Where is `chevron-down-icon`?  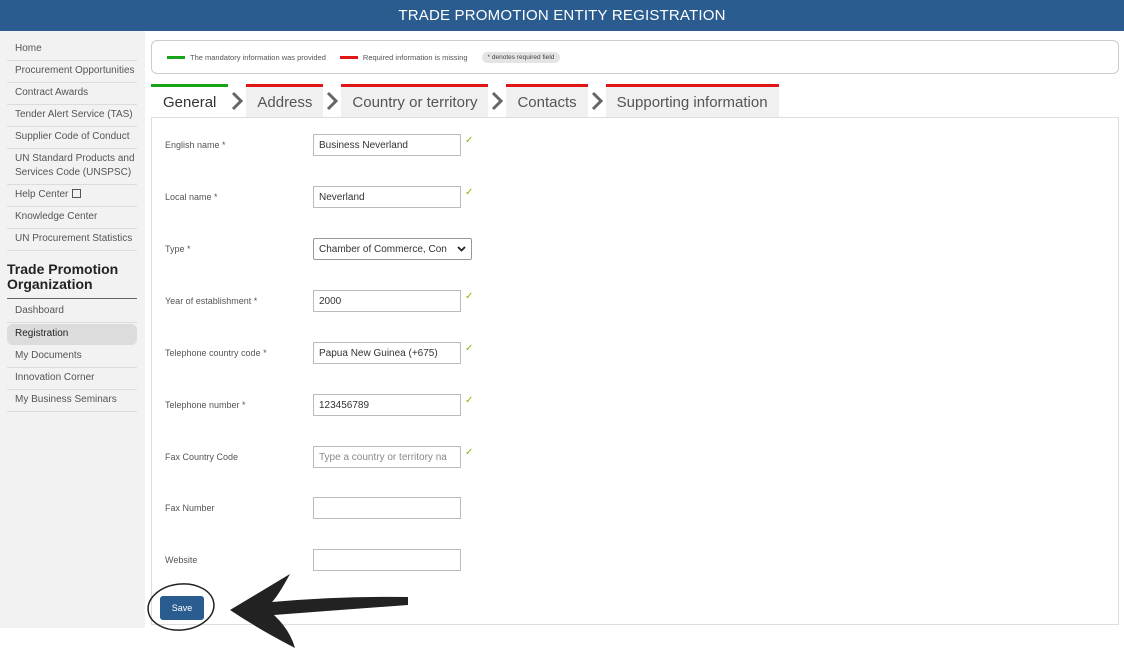 chevron-down-icon is located at coordinates (461, 249).